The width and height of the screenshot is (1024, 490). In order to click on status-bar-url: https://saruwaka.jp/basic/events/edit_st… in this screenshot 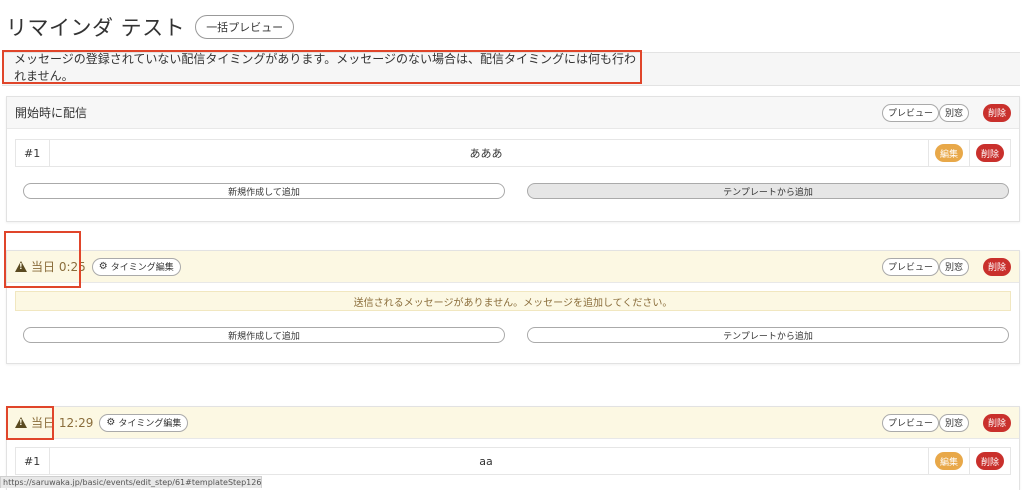, I will do `click(131, 482)`.